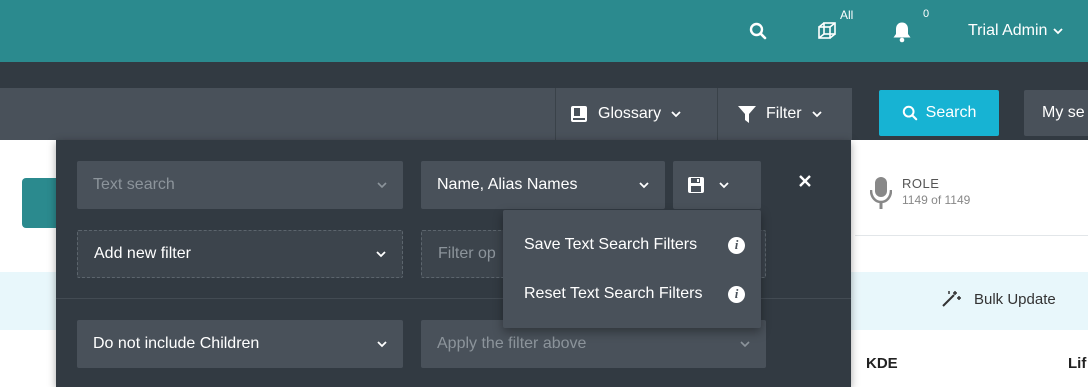 The image size is (1088, 387). What do you see at coordinates (1063, 112) in the screenshot?
I see `my-searches-label: My se` at bounding box center [1063, 112].